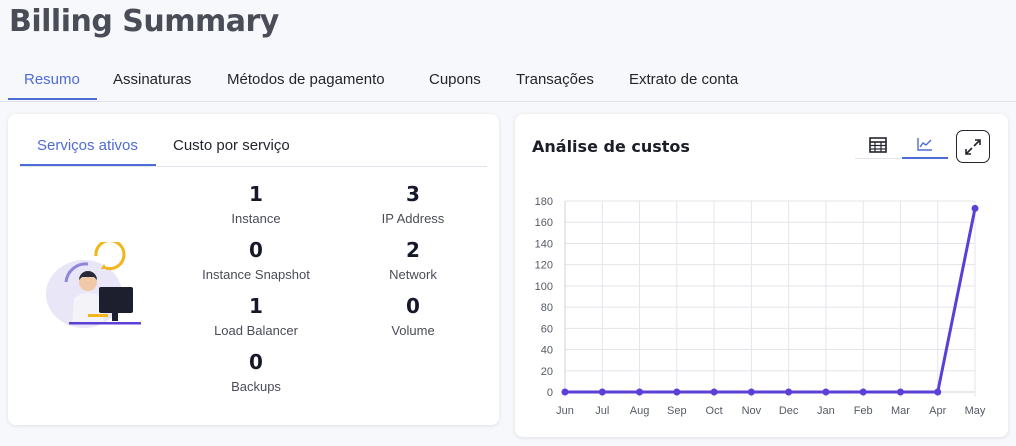 This screenshot has height=446, width=1016. I want to click on tab-extrato-de-conta: Extrato de conta, so click(683, 86).